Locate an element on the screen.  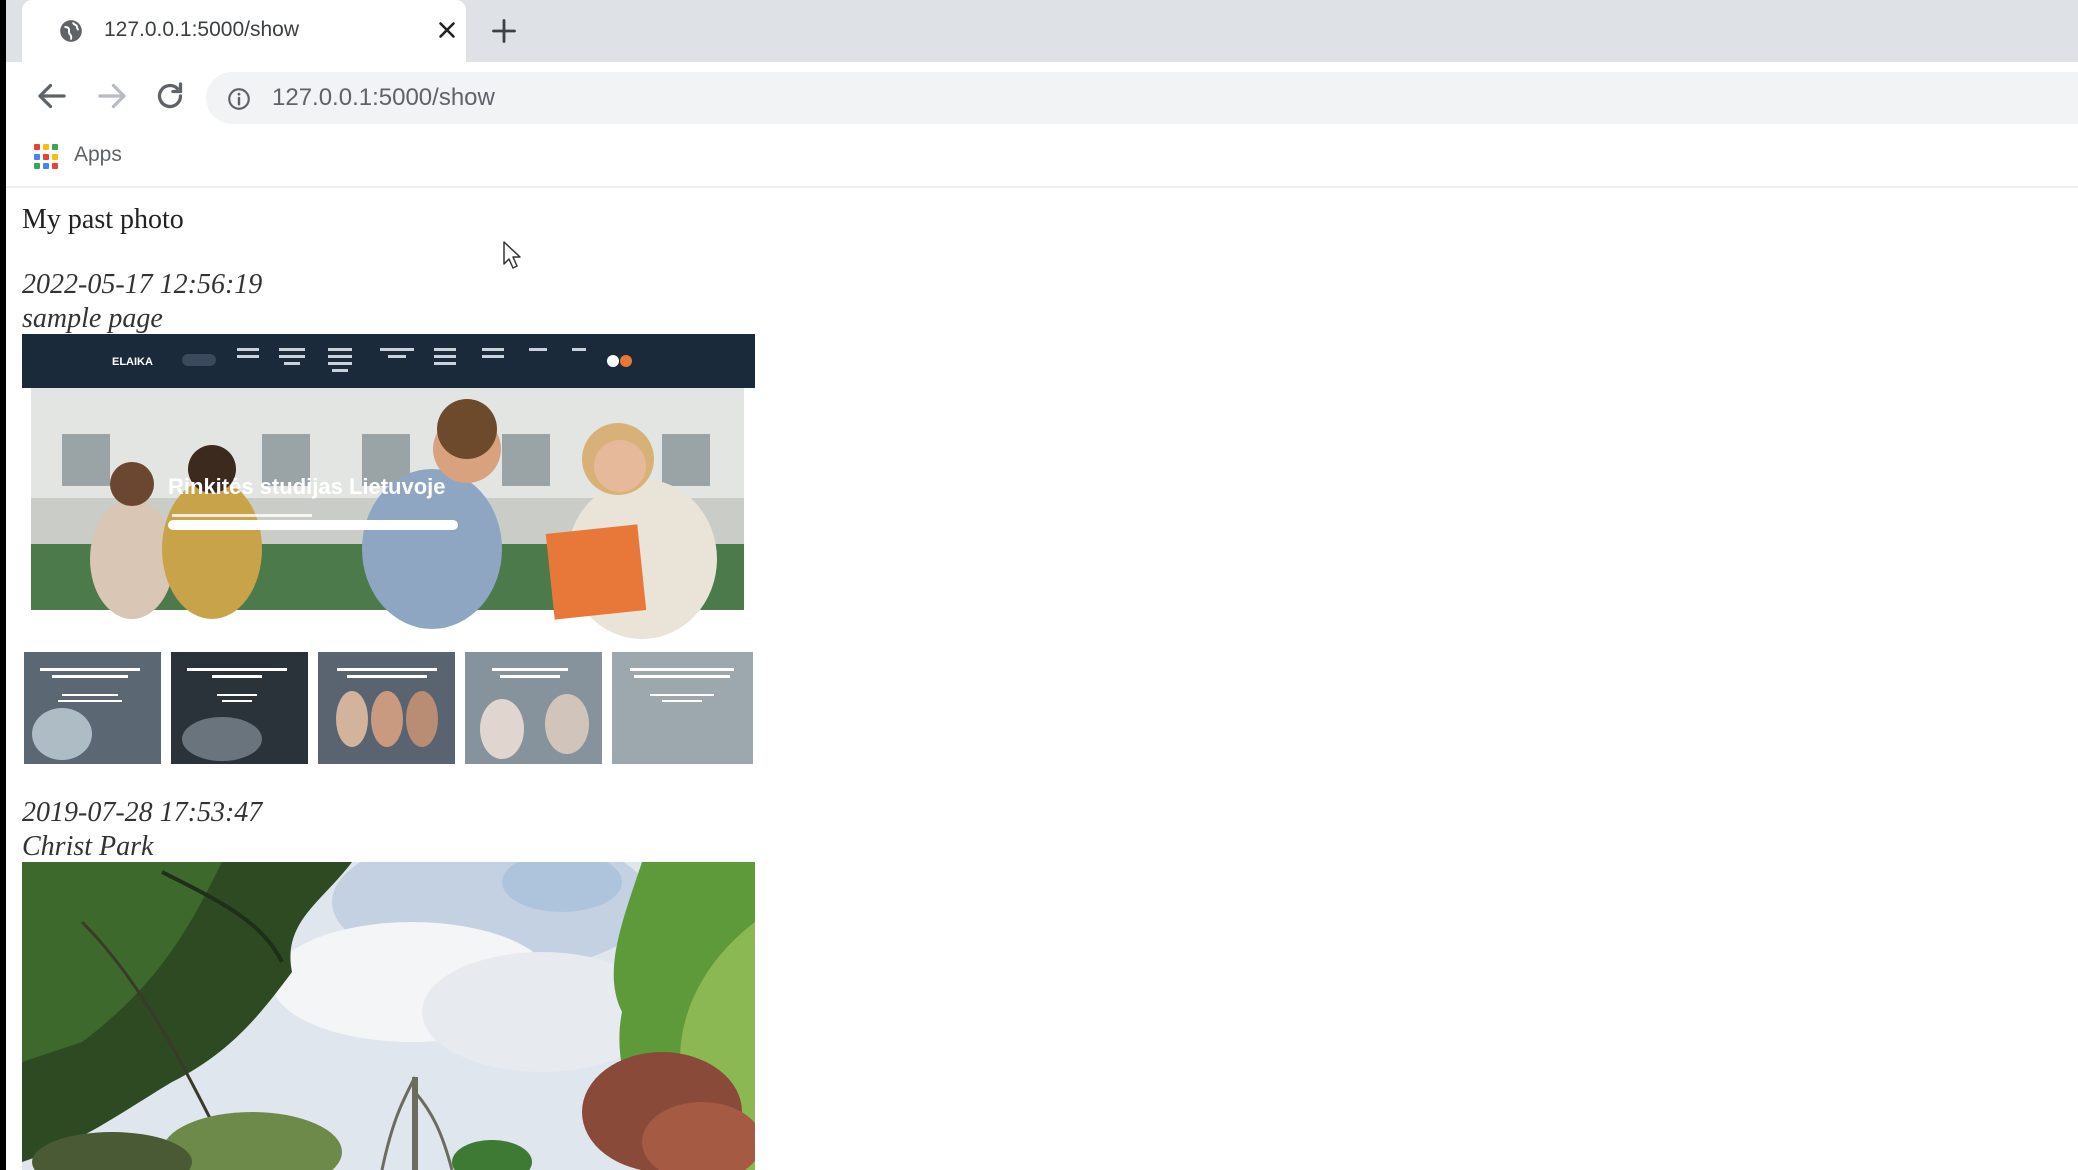
website-screenshot-image: ELAIKA Rinkitės studijas Lietuvoje is located at coordinates (388, 550).